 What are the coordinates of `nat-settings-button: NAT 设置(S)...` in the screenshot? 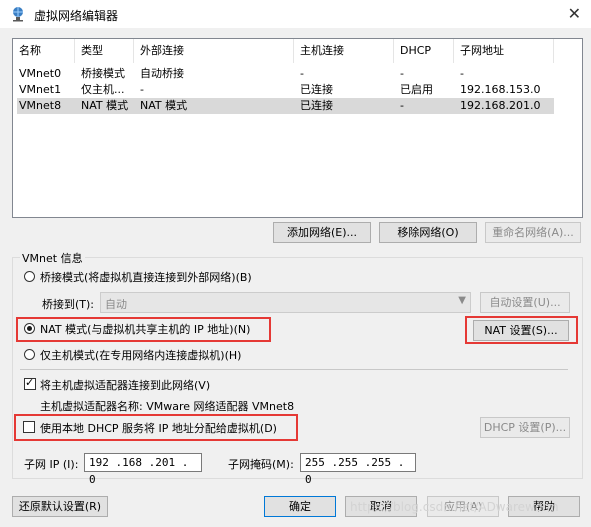 It's located at (521, 330).